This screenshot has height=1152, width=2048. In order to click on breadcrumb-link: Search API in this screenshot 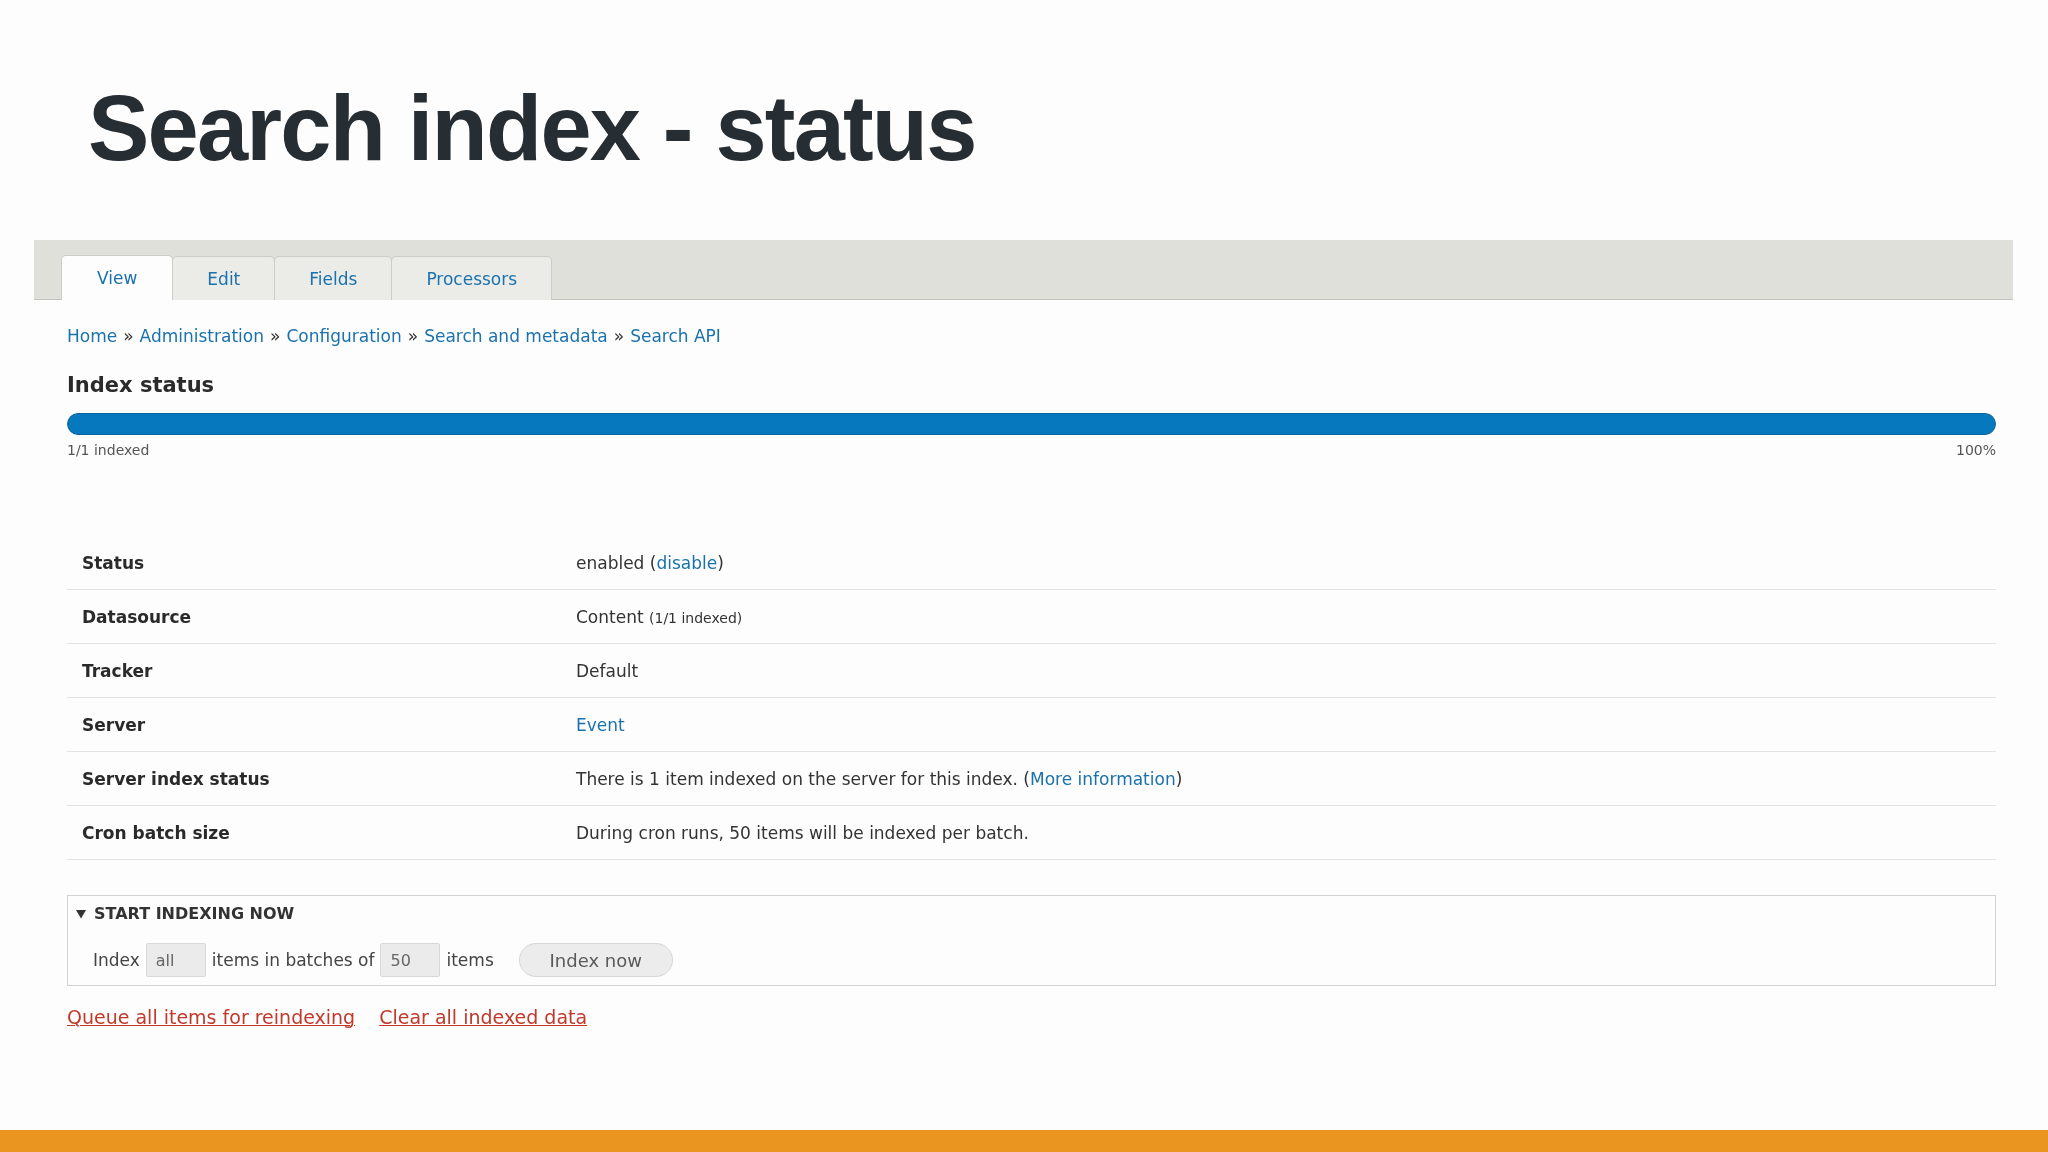, I will do `click(675, 336)`.